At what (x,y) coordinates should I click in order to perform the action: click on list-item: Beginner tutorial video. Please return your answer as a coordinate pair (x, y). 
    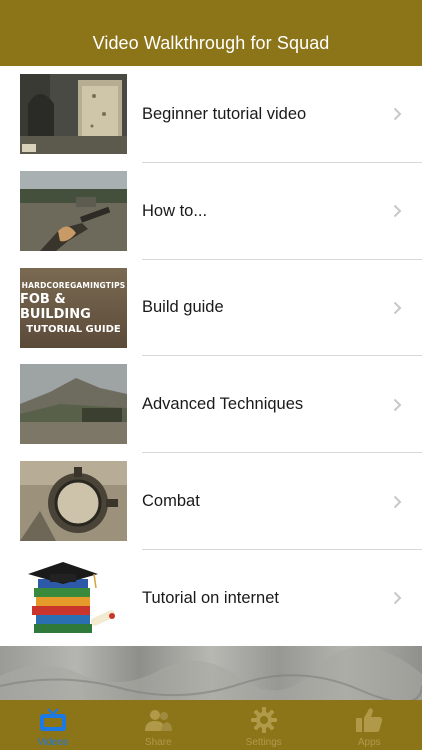
    Looking at the image, I should click on (211, 114).